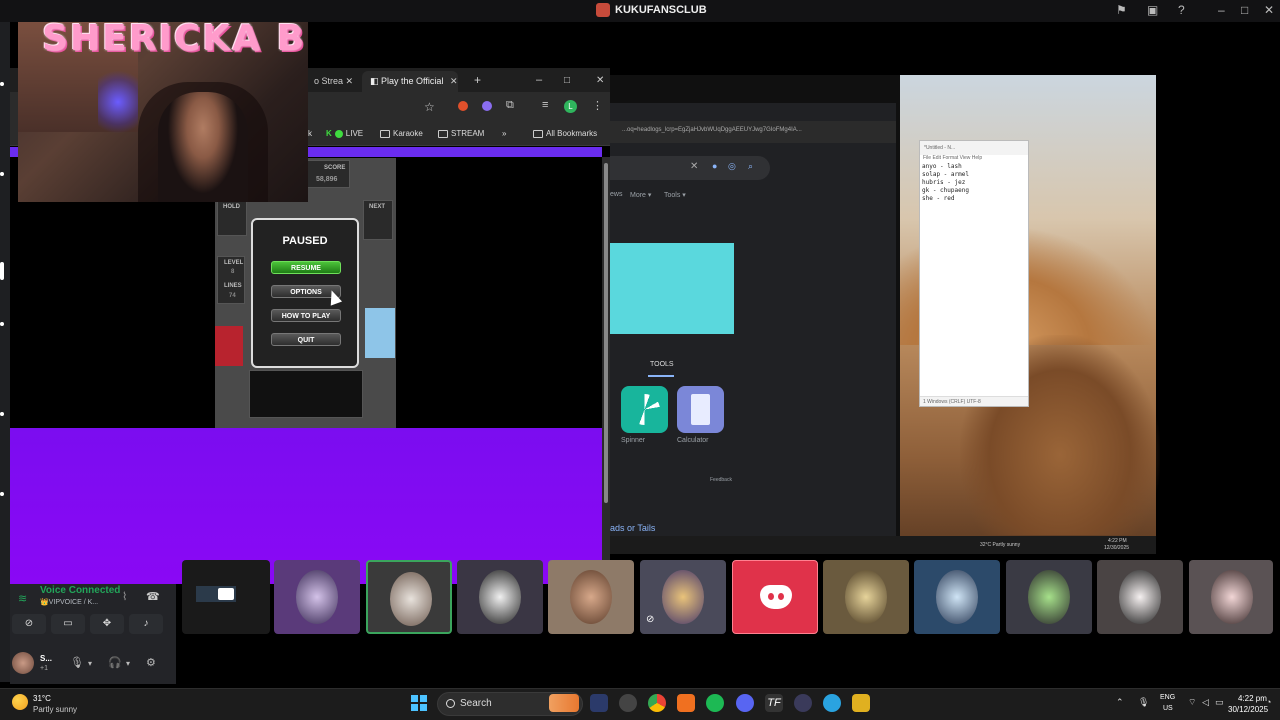 The height and width of the screenshot is (720, 1280). I want to click on scrollbar, so click(606, 370).